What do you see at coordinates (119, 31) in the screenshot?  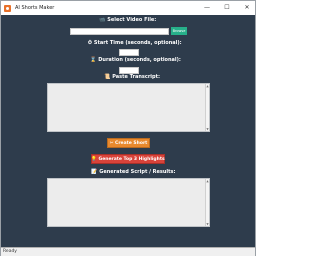 I see `video-file-input` at bounding box center [119, 31].